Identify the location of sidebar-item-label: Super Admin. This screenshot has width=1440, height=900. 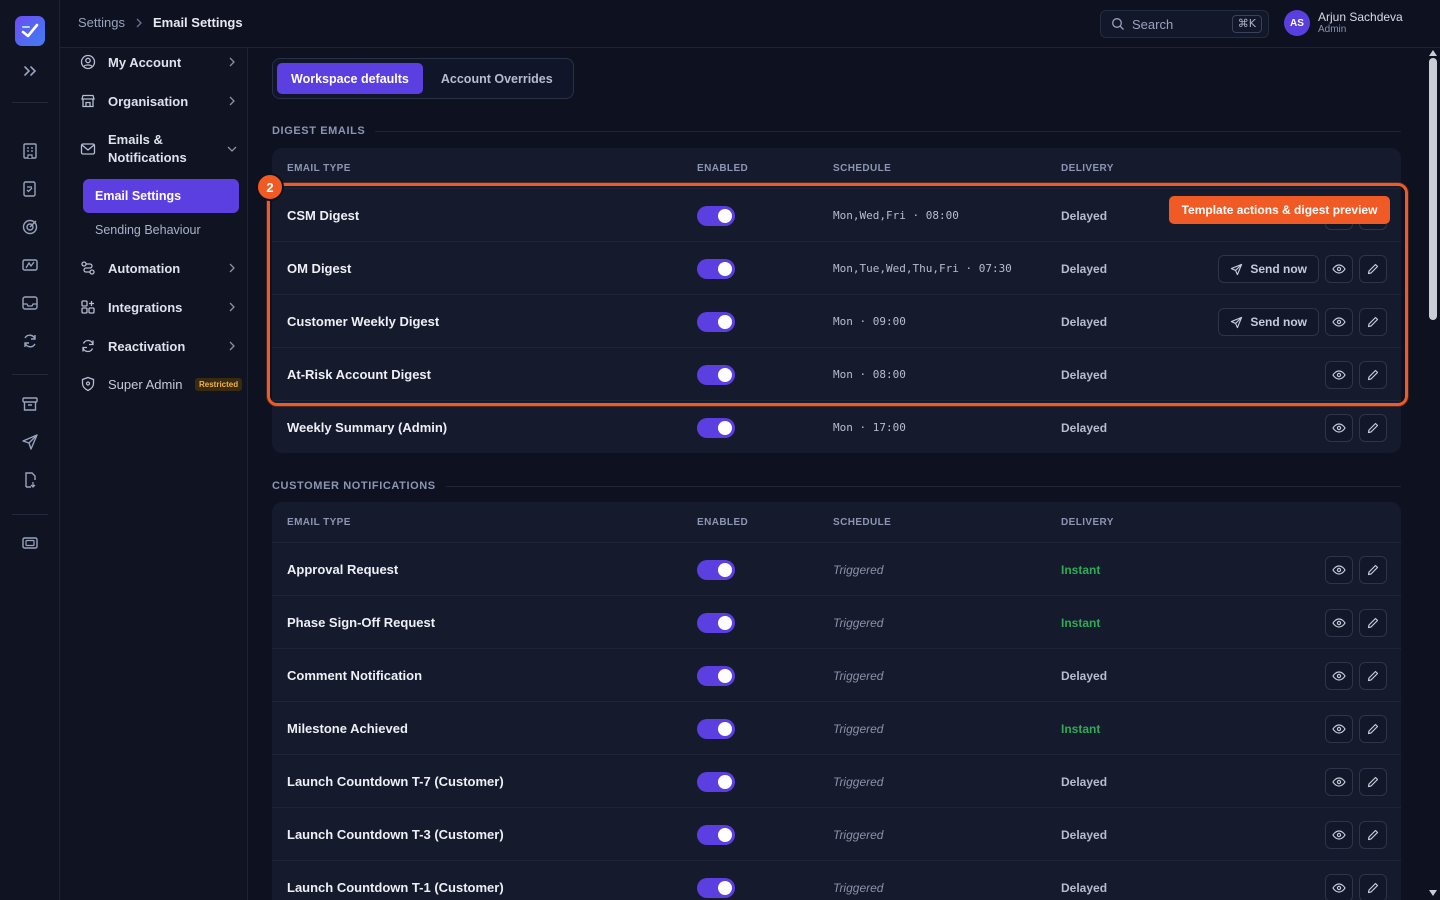
(145, 384).